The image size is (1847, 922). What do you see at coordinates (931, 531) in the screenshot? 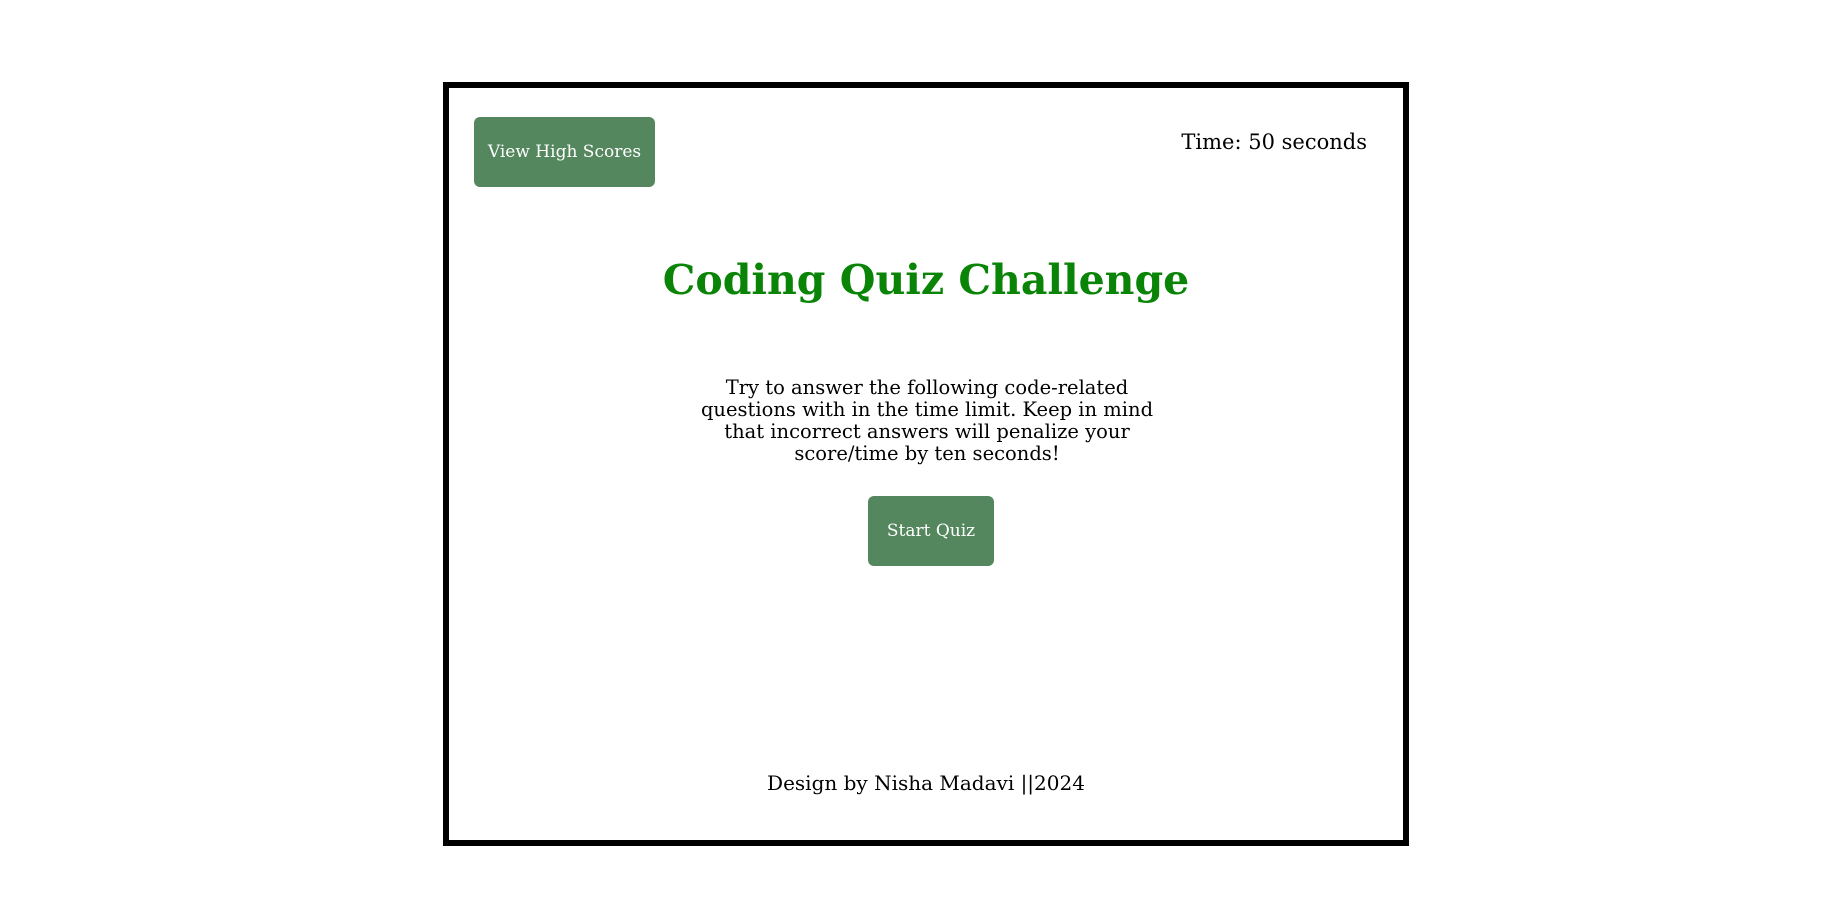
I see `start-quiz-button: Start Quiz` at bounding box center [931, 531].